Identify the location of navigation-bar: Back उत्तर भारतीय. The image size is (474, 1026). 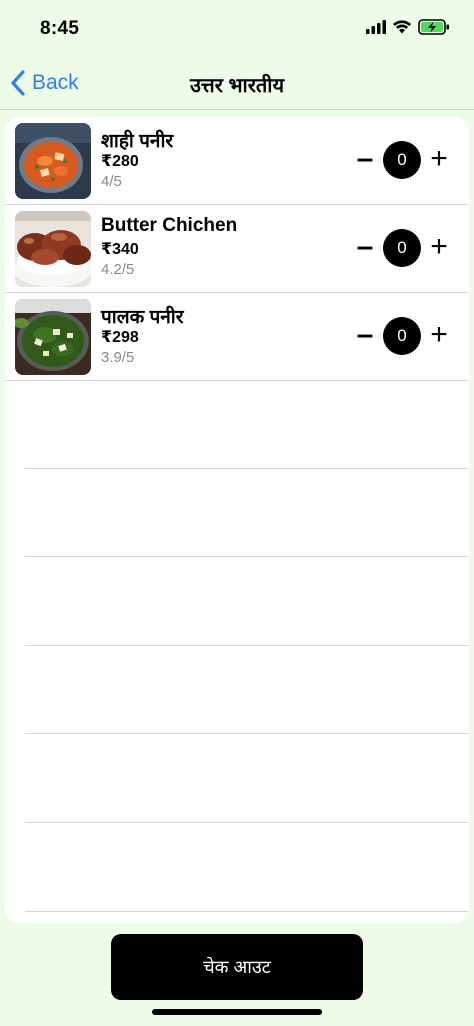
(237, 83).